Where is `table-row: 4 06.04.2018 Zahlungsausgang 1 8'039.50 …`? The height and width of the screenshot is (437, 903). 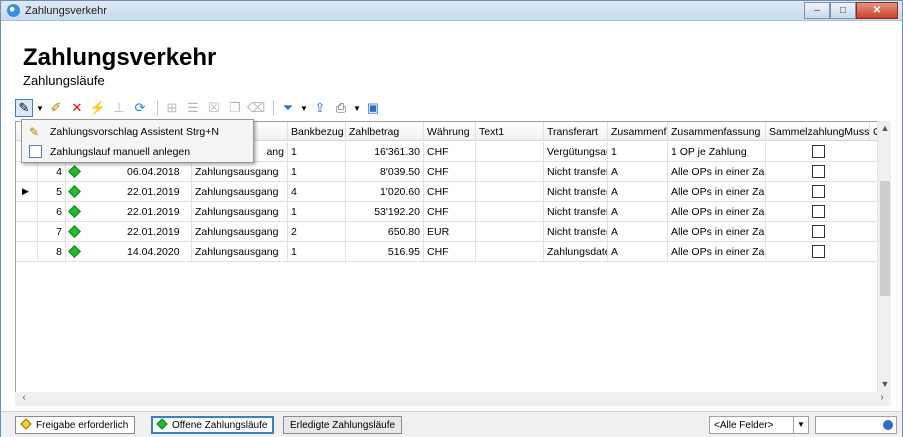 table-row: 4 06.04.2018 Zahlungsausgang 1 8'039.50 … is located at coordinates (447, 172).